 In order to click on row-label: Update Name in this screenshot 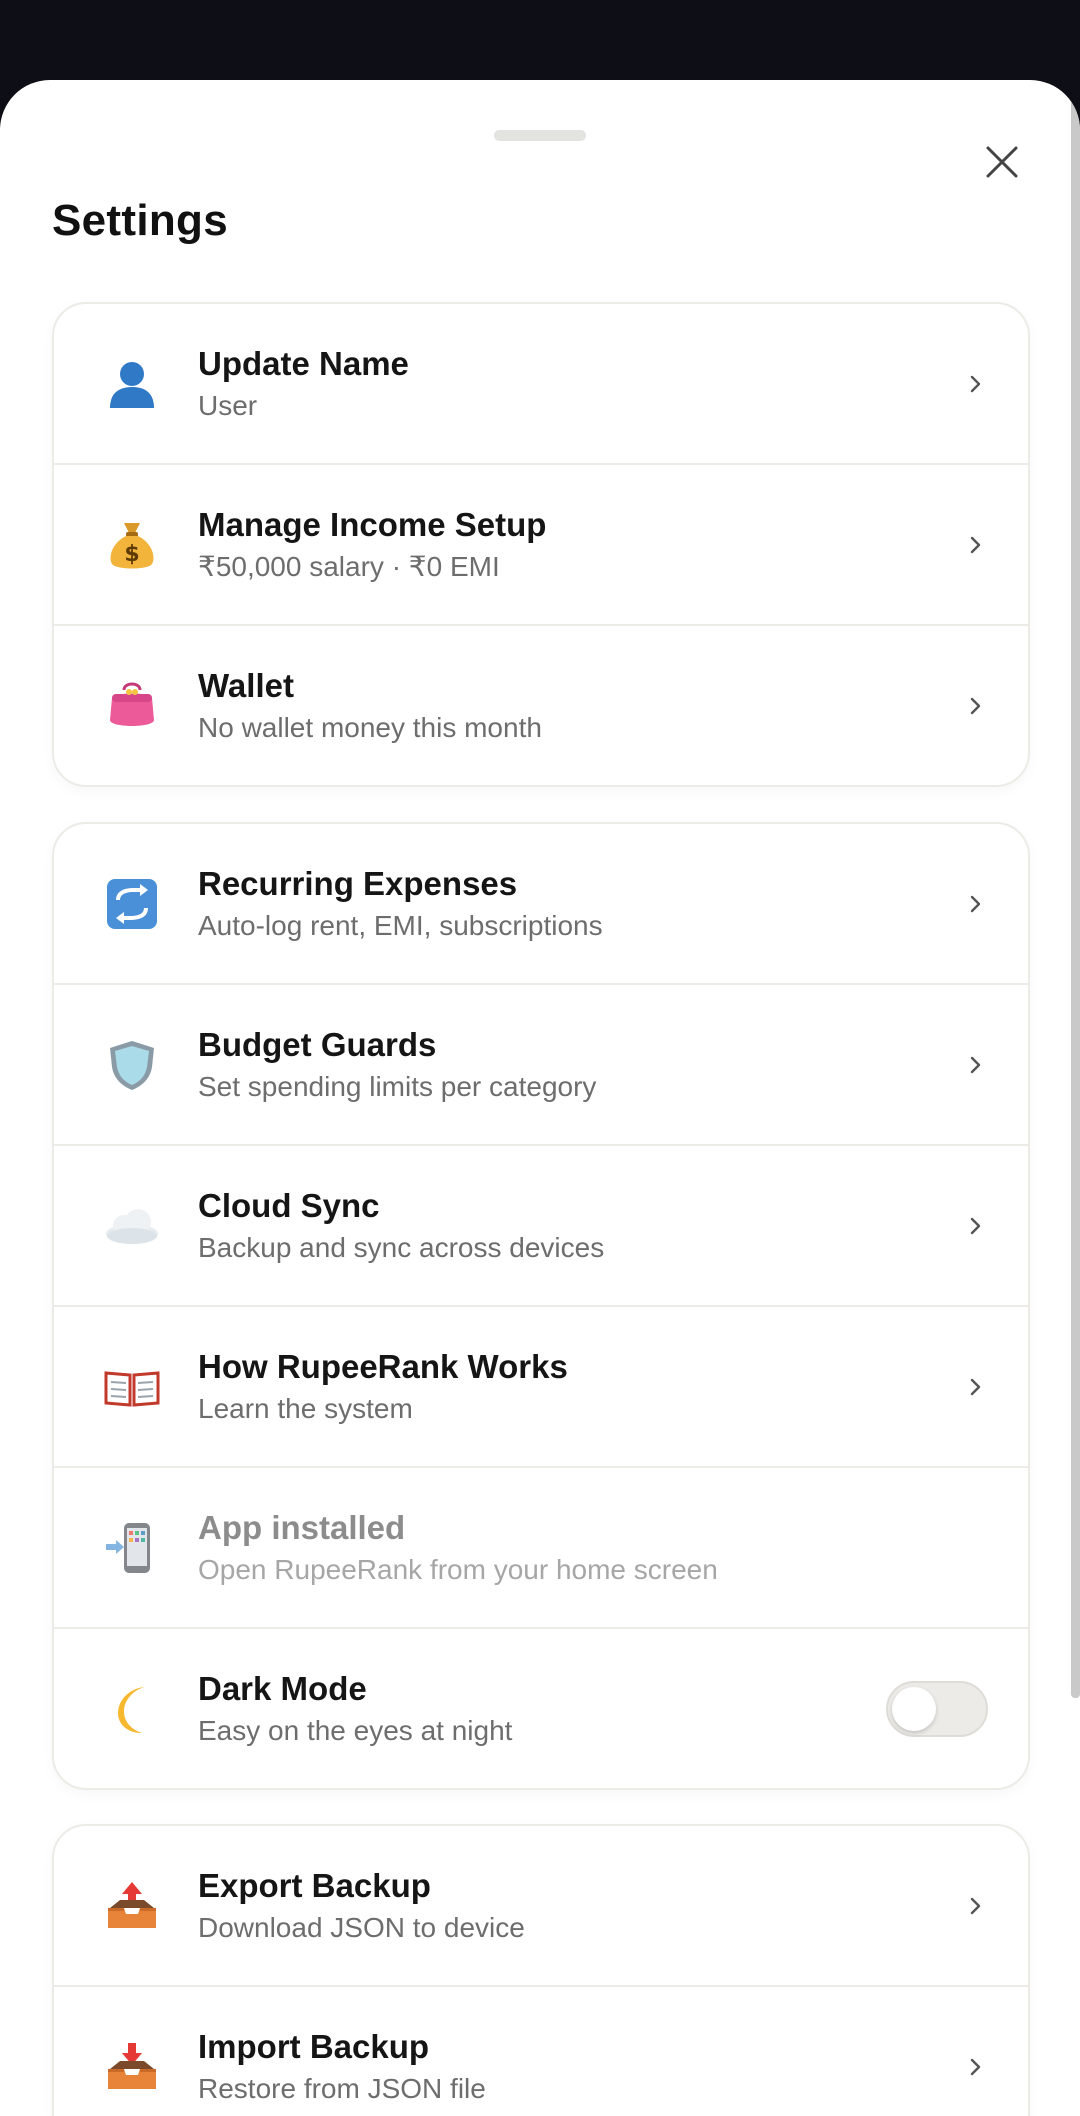, I will do `click(303, 363)`.